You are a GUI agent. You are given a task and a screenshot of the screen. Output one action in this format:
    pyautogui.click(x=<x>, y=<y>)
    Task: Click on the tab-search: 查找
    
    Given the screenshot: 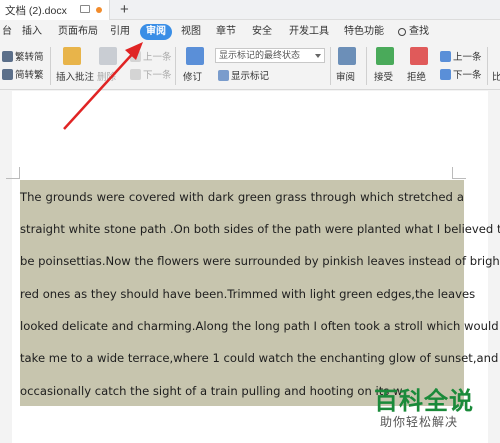 What is the action you would take?
    pyautogui.click(x=413, y=32)
    